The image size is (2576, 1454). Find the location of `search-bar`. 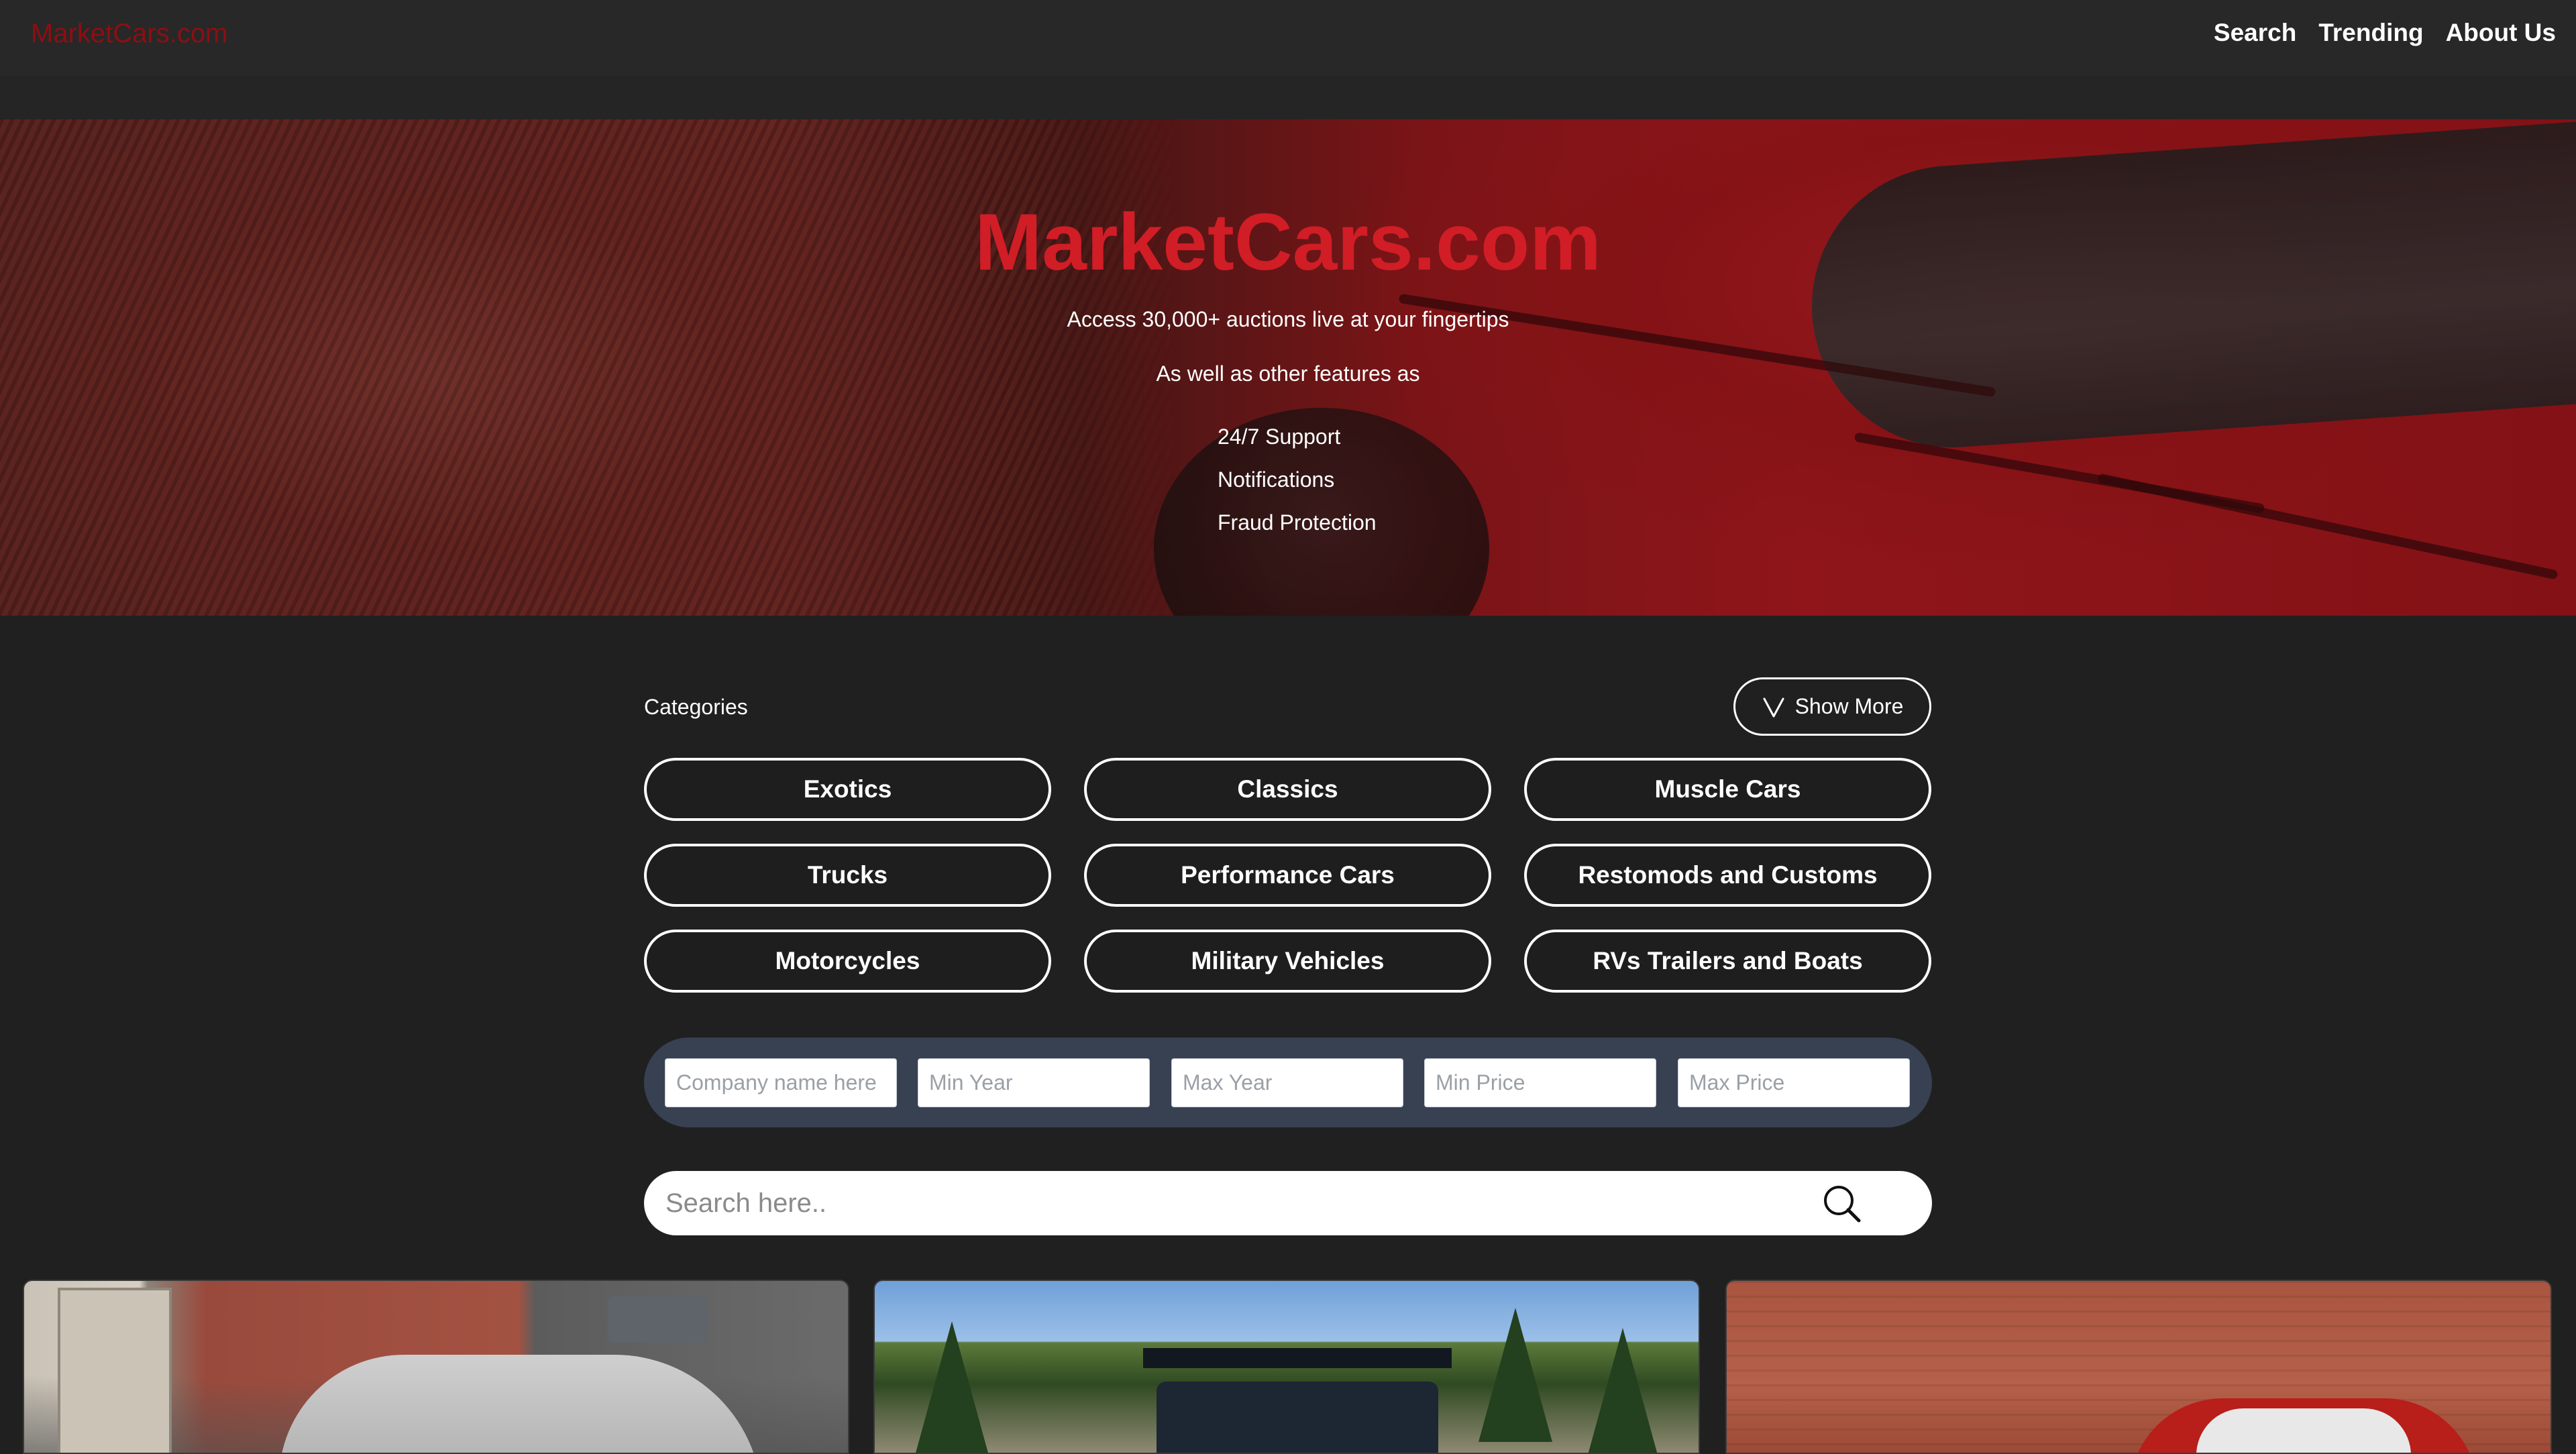

search-bar is located at coordinates (1288, 1203).